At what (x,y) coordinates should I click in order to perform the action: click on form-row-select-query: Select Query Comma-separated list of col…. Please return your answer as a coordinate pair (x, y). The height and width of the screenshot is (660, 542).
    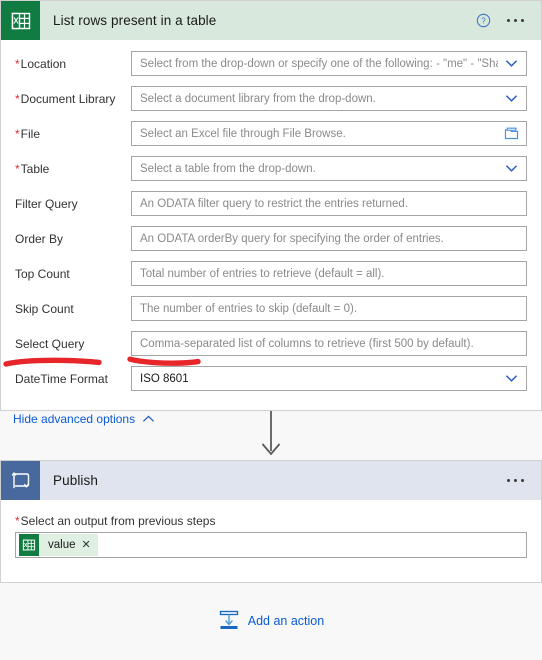
    Looking at the image, I should click on (271, 343).